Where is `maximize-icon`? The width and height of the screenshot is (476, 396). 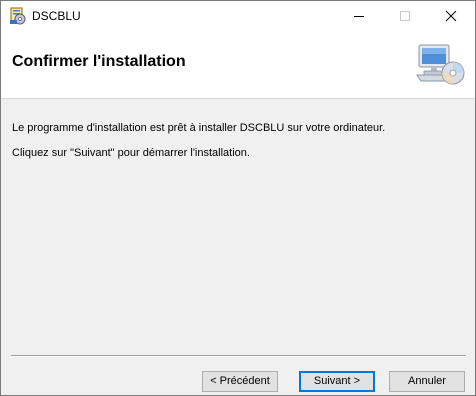
maximize-icon is located at coordinates (405, 16).